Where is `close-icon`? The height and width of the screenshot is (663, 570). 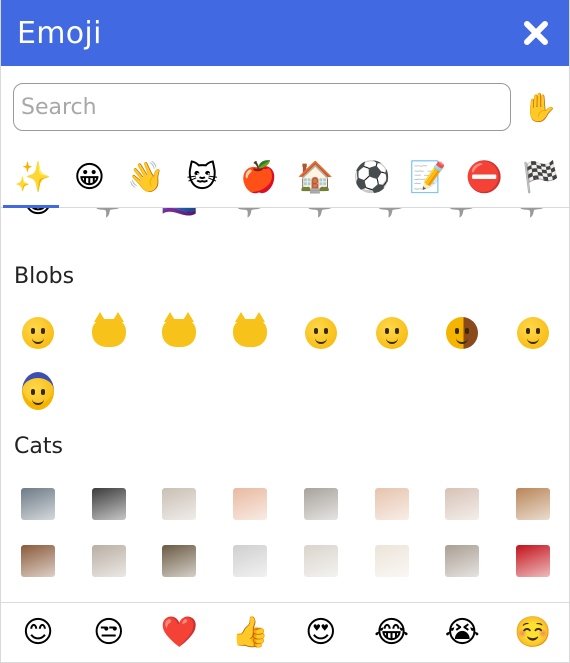 close-icon is located at coordinates (536, 33).